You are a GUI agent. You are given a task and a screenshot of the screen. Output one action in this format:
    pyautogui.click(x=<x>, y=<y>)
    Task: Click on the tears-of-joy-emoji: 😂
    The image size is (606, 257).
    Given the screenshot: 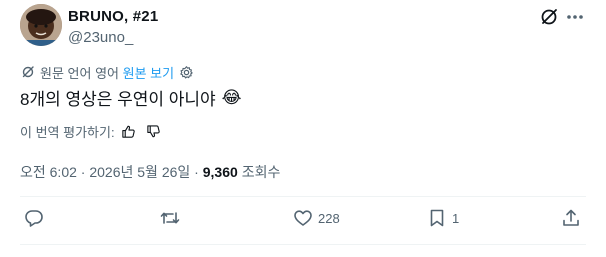 What is the action you would take?
    pyautogui.click(x=231, y=97)
    